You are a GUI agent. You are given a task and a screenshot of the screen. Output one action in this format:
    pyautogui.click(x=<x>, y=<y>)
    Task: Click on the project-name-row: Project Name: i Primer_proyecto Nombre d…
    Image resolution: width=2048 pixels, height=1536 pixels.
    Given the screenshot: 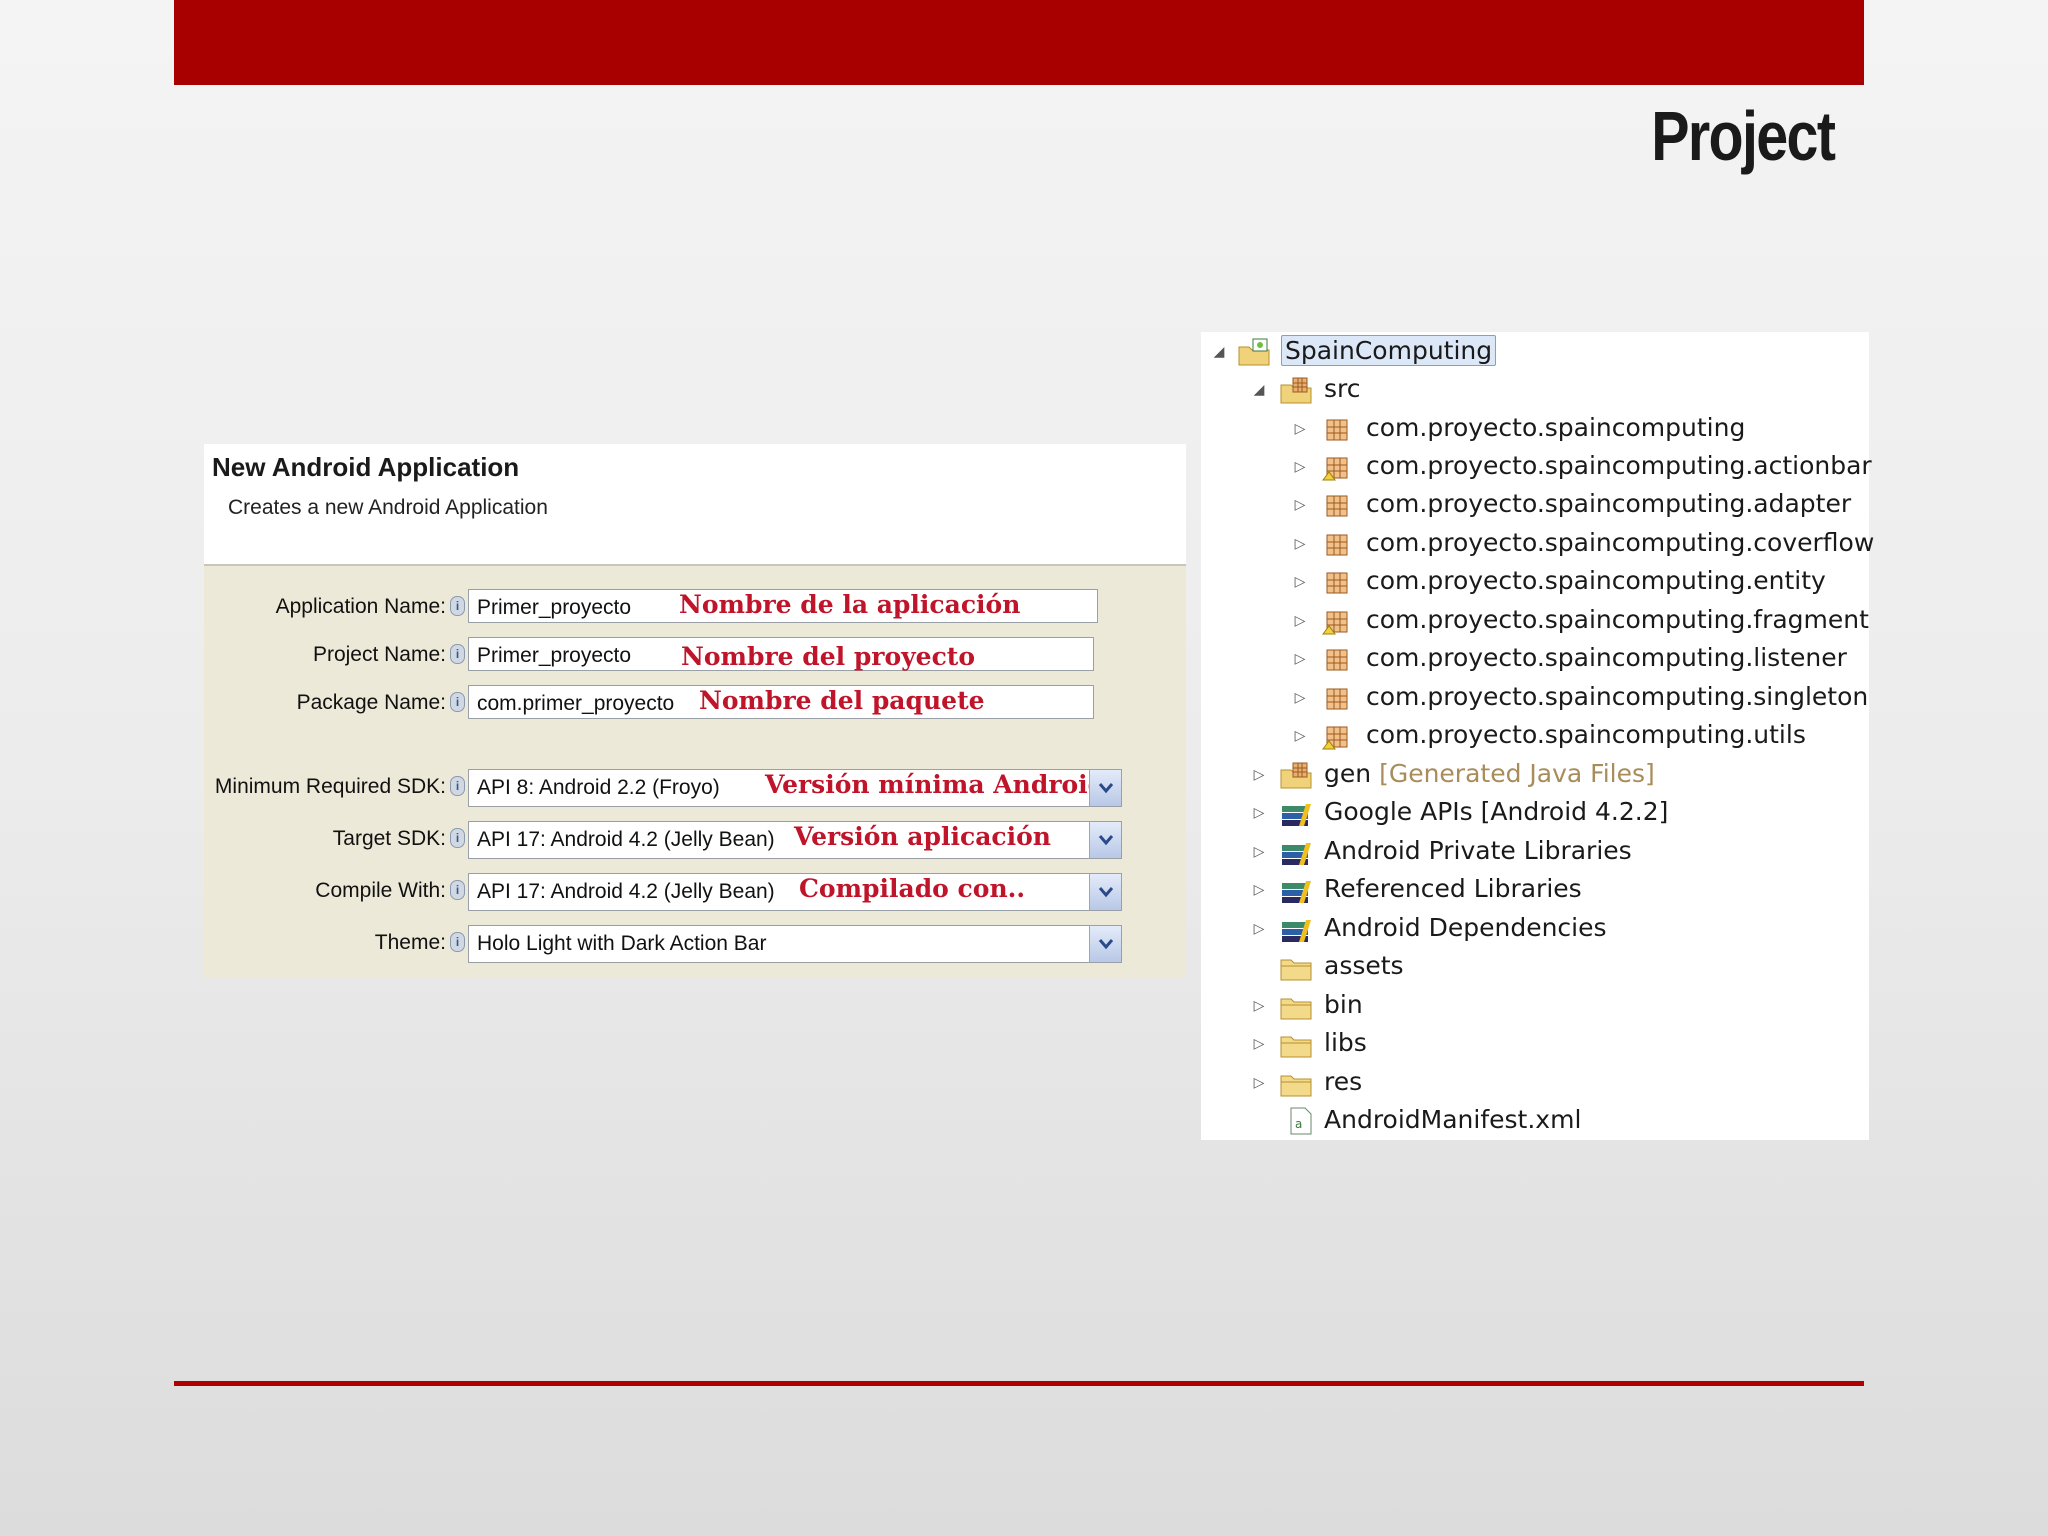 What is the action you would take?
    pyautogui.click(x=695, y=655)
    